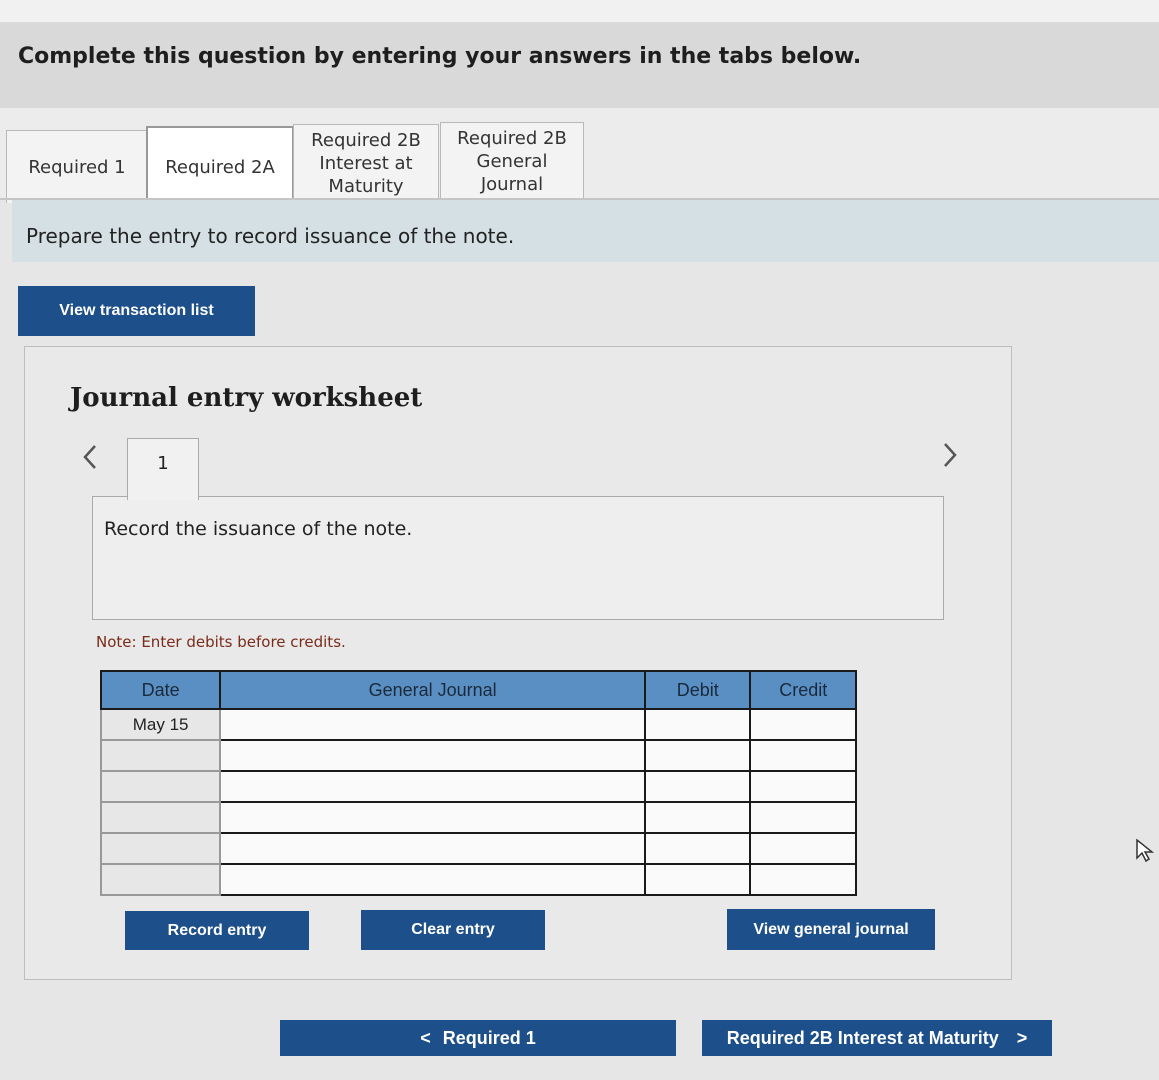 This screenshot has width=1159, height=1080. I want to click on table-row: May 15, so click(478, 724).